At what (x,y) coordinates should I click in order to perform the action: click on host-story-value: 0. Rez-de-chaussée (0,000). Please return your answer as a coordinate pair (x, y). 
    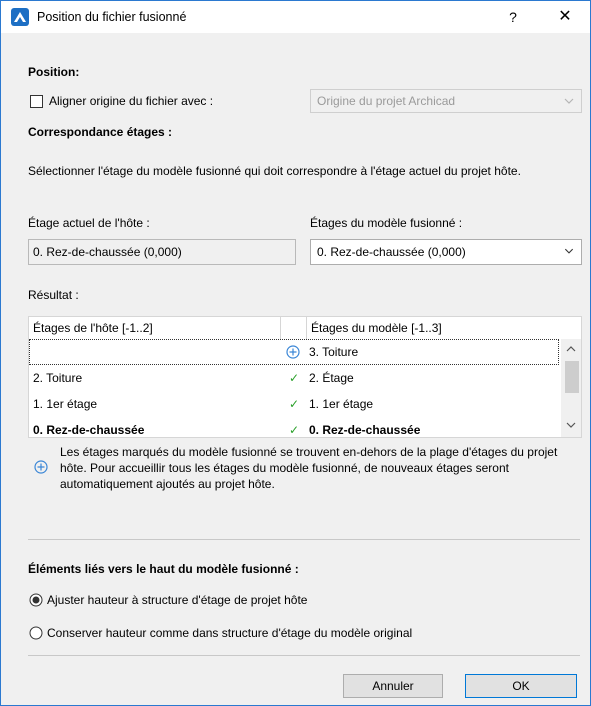
    Looking at the image, I should click on (162, 252).